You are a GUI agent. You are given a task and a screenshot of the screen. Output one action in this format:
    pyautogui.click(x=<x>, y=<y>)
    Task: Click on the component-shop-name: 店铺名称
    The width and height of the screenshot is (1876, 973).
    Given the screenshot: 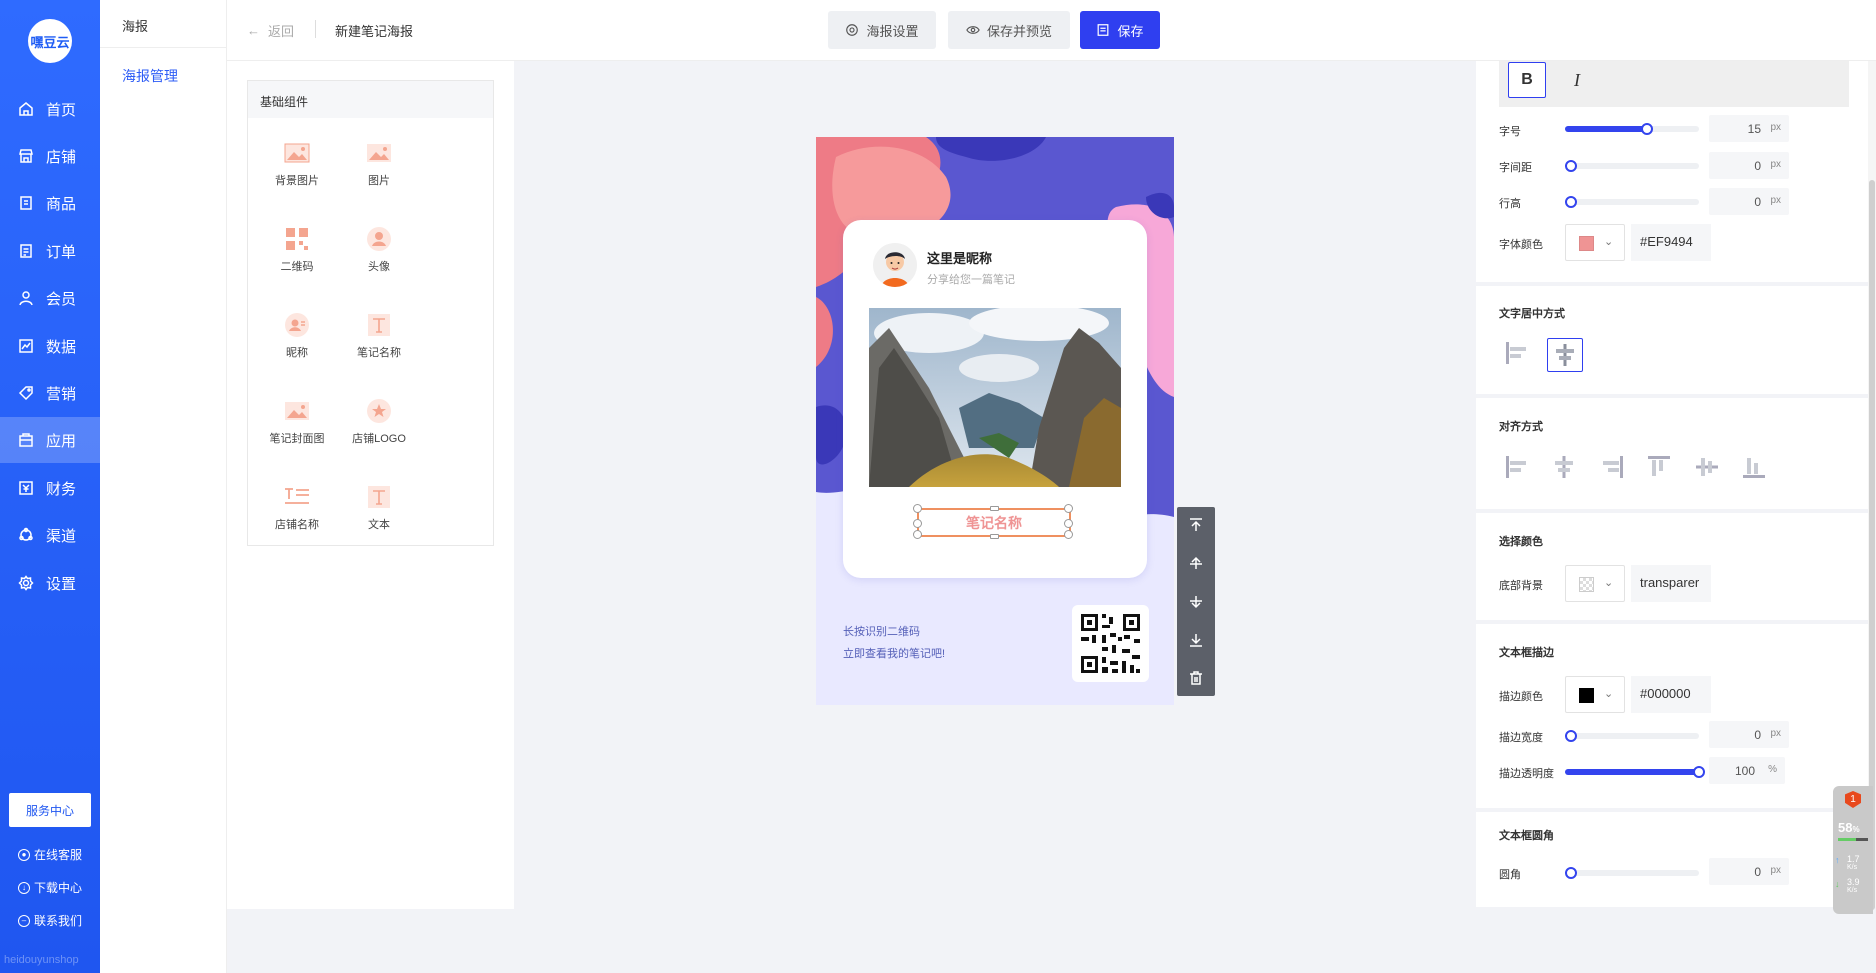 What is the action you would take?
    pyautogui.click(x=297, y=520)
    